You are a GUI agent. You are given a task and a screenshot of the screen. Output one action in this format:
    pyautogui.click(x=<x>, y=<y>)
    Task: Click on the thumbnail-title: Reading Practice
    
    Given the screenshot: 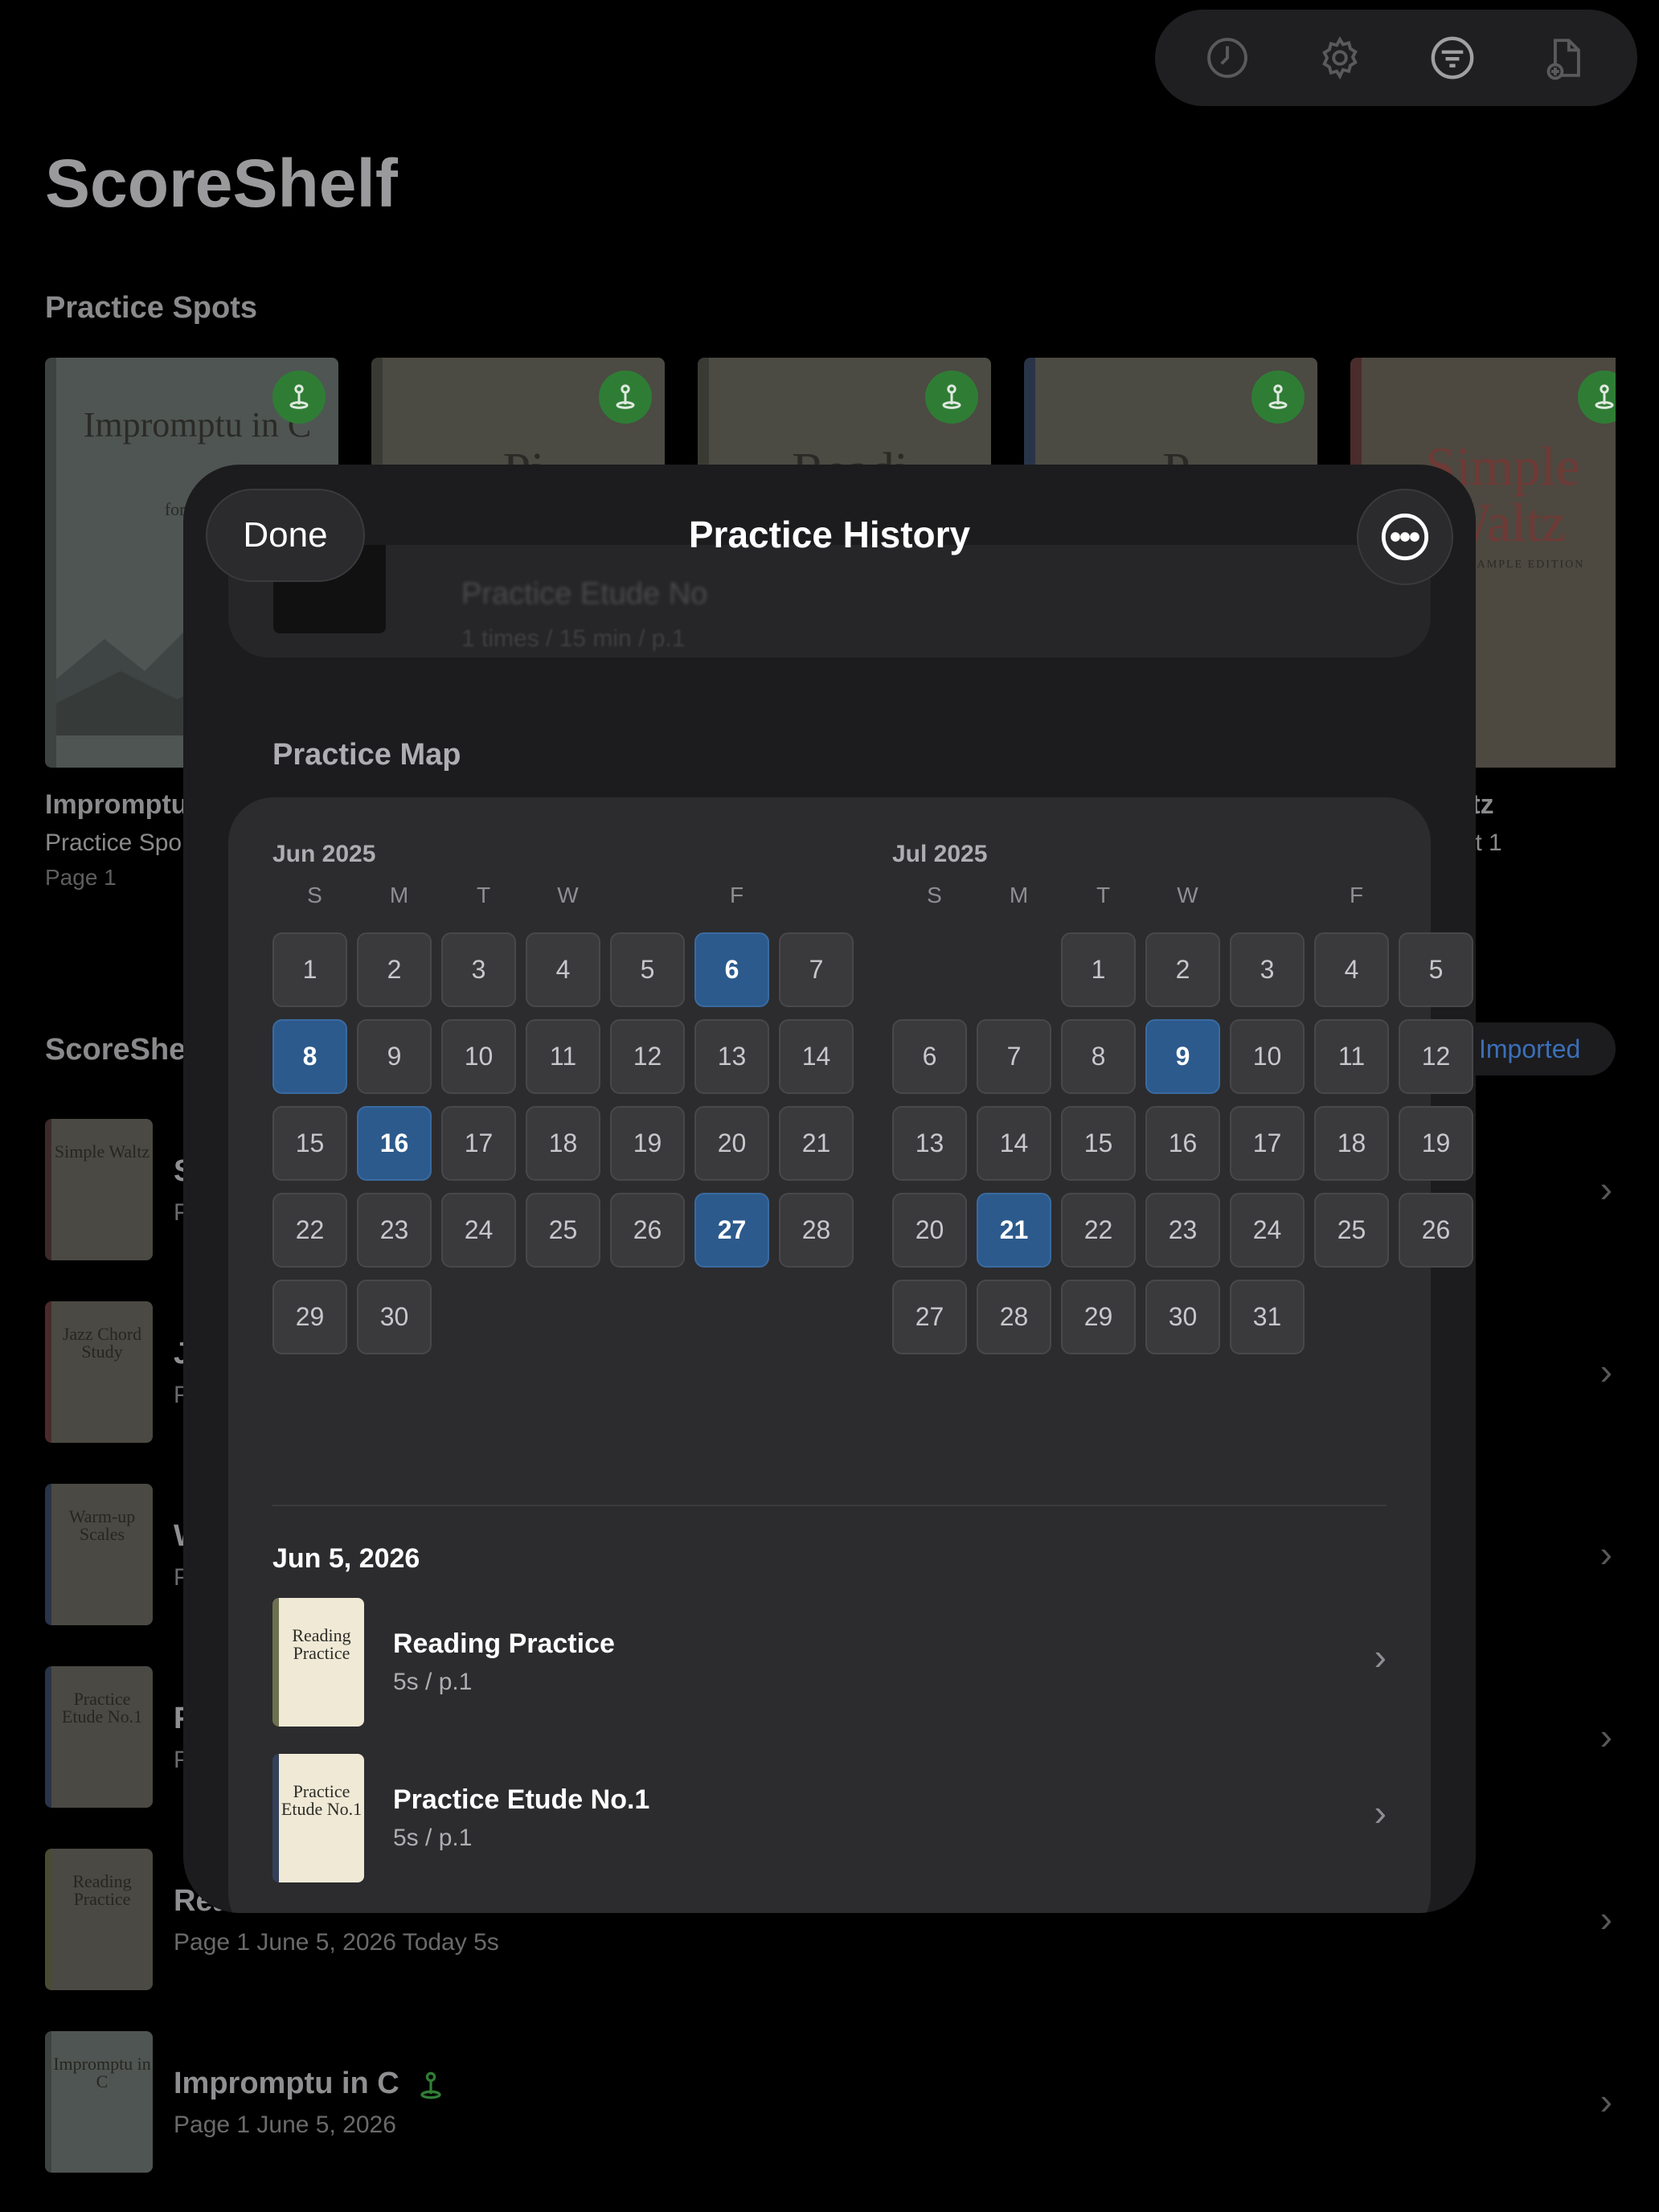 What is the action you would take?
    pyautogui.click(x=102, y=1890)
    